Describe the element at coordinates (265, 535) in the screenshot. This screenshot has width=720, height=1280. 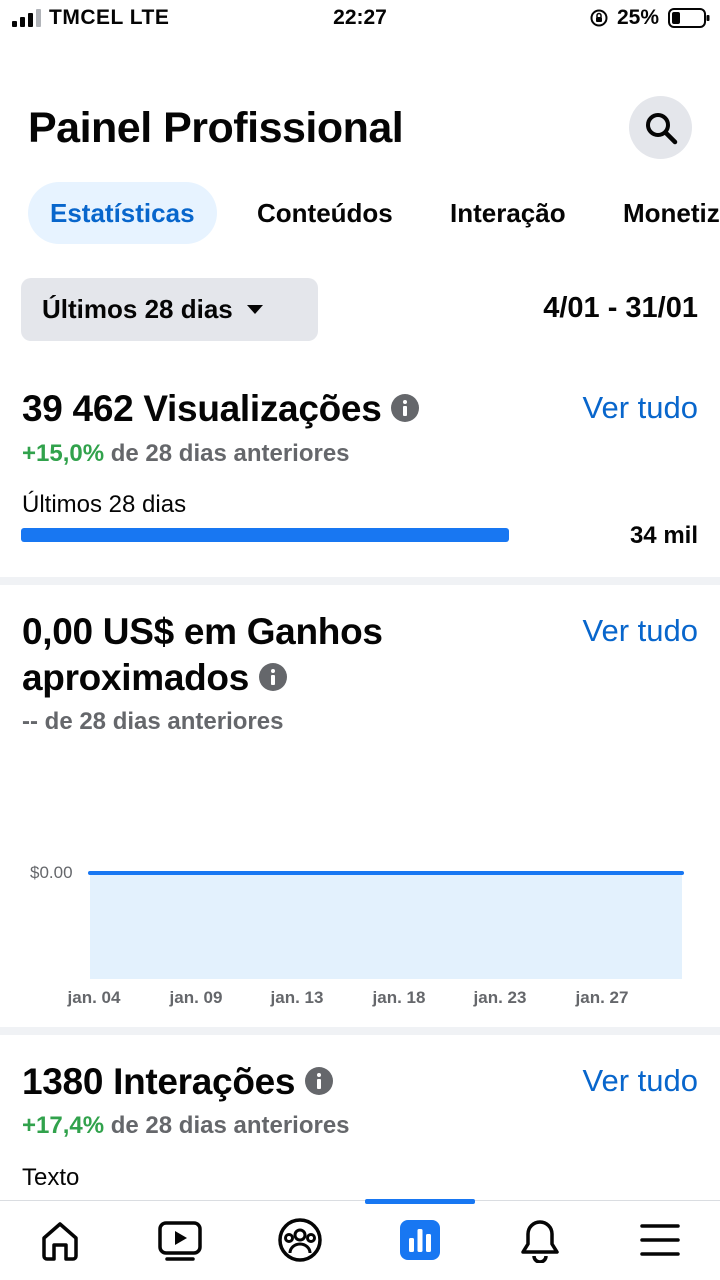
I see `views-progress-bar` at that location.